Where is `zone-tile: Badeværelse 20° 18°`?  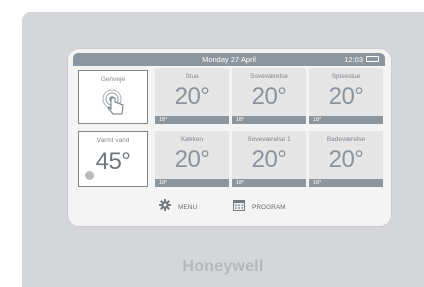
zone-tile: Badeværelse 20° 18° is located at coordinates (346, 159).